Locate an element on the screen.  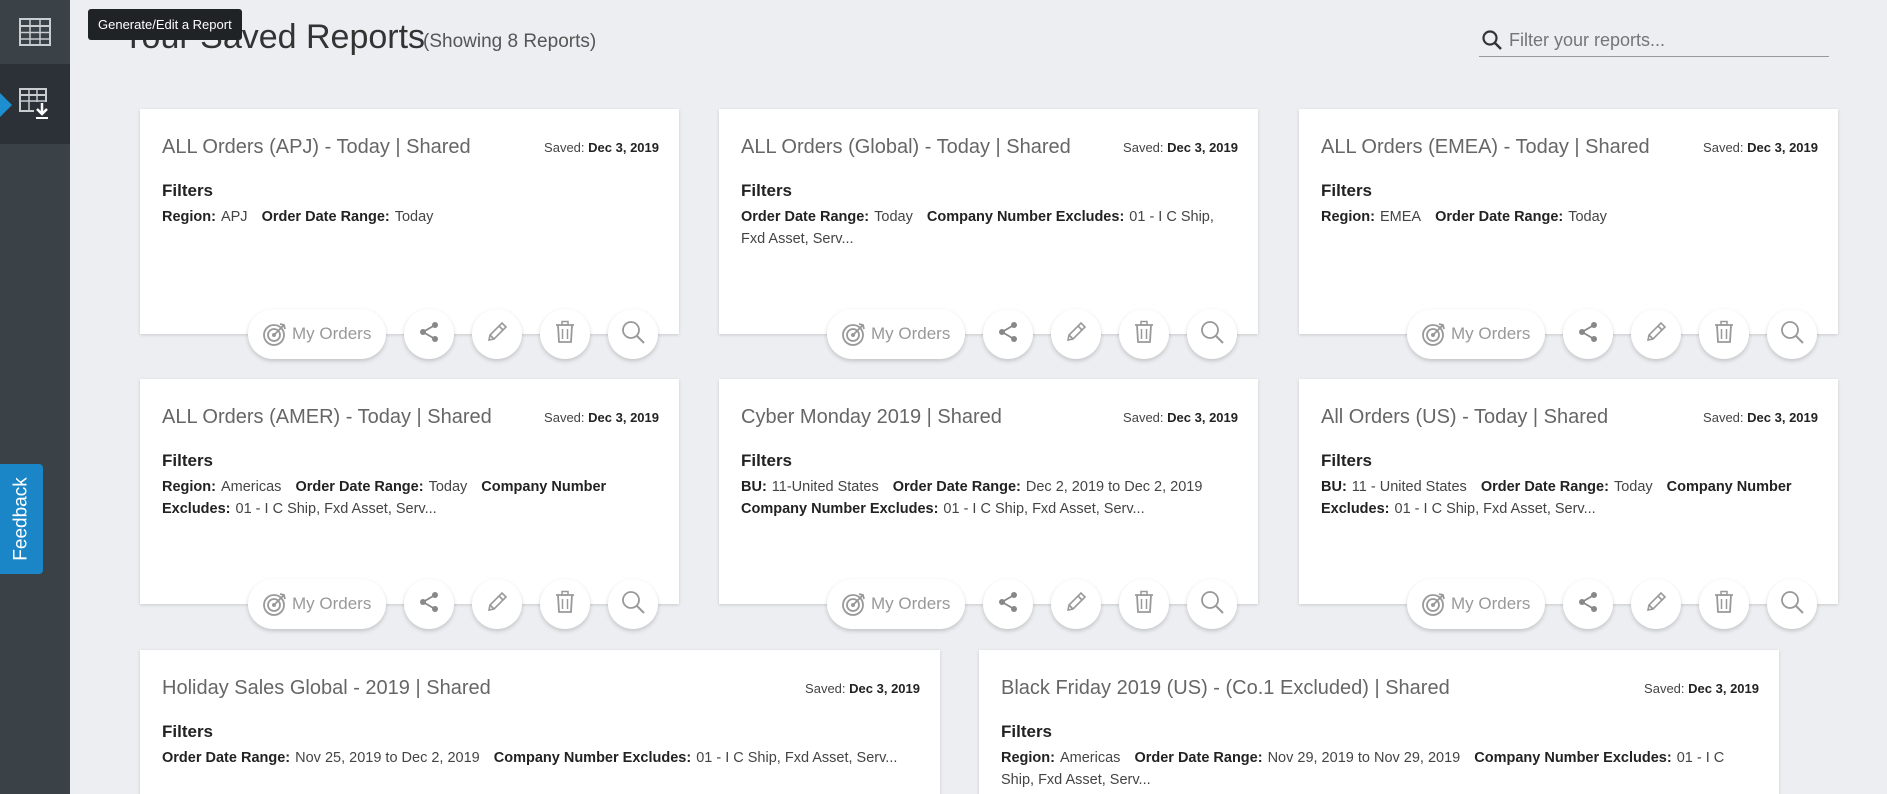
feedback-label: Feedback is located at coordinates (21, 519).